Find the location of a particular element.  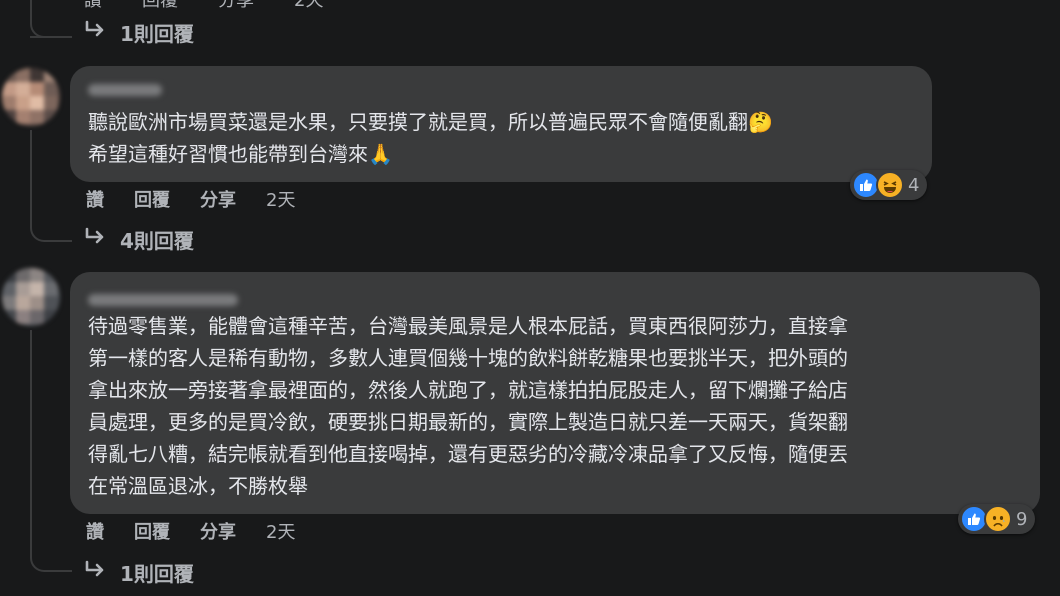

reaction-count: 4 is located at coordinates (914, 185).